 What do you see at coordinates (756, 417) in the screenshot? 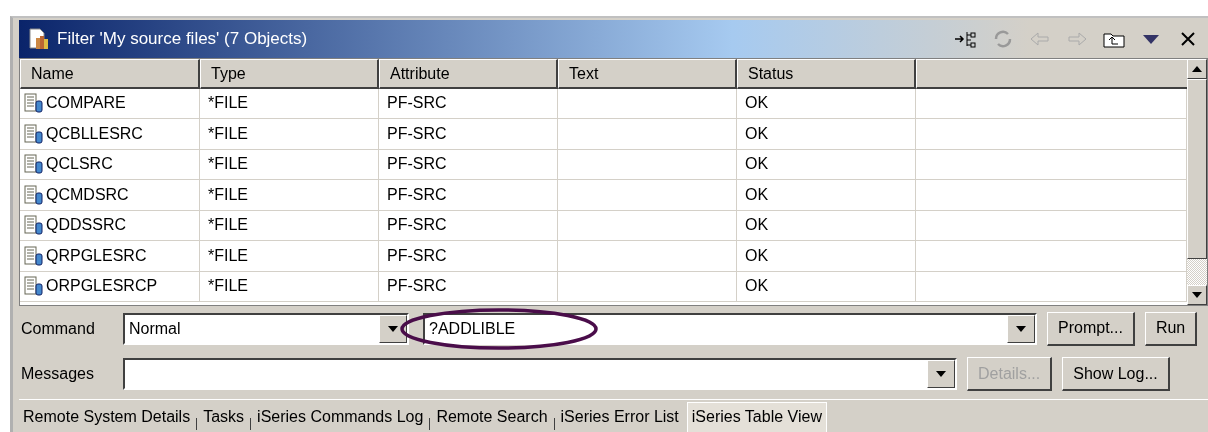
I see `view-tab: iSeries Table View` at bounding box center [756, 417].